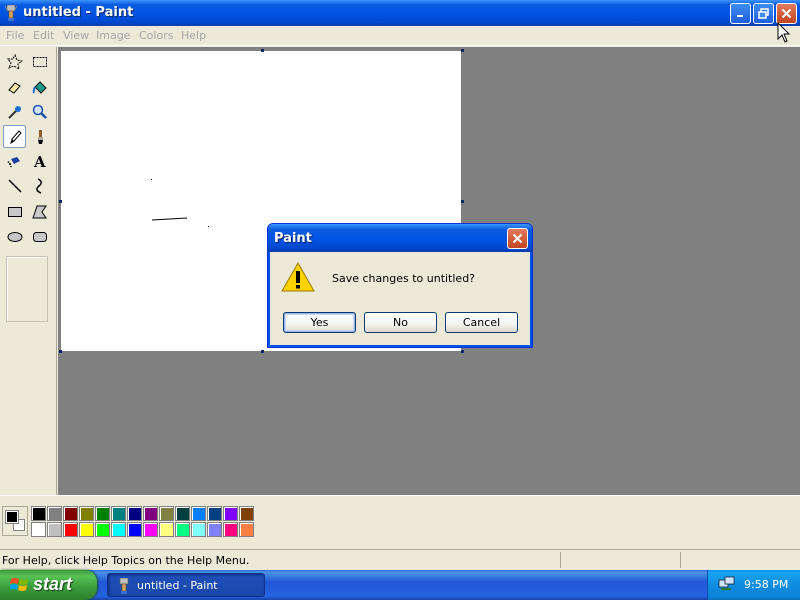 The image size is (800, 600). I want to click on magnifier-tool, so click(39, 111).